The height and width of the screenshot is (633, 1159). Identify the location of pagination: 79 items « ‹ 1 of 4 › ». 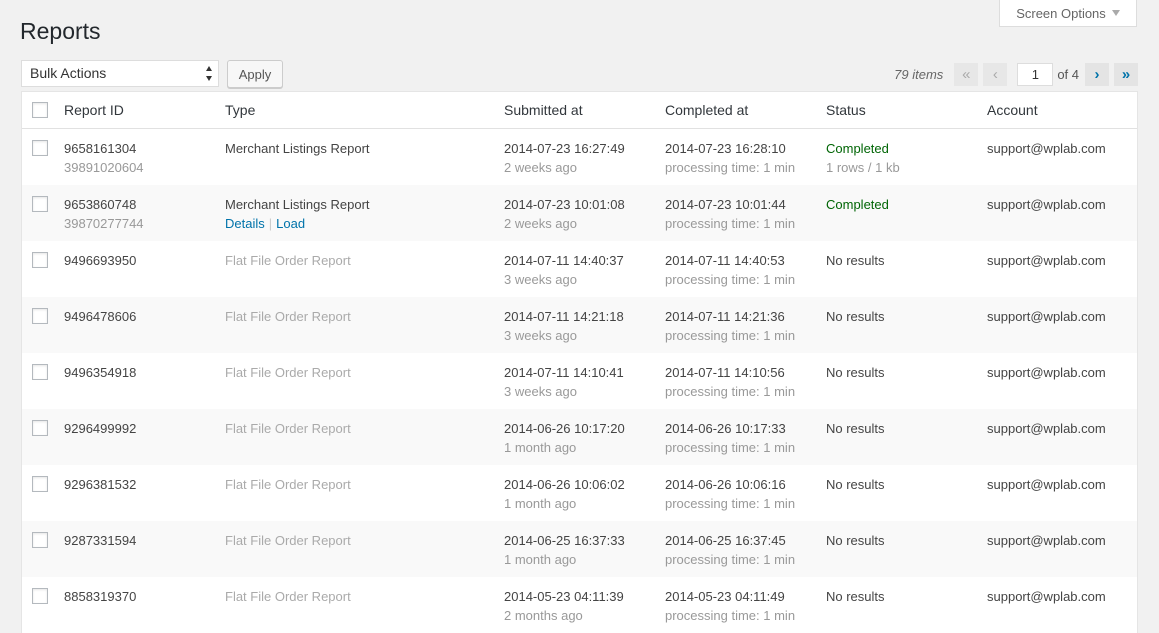
(1016, 74).